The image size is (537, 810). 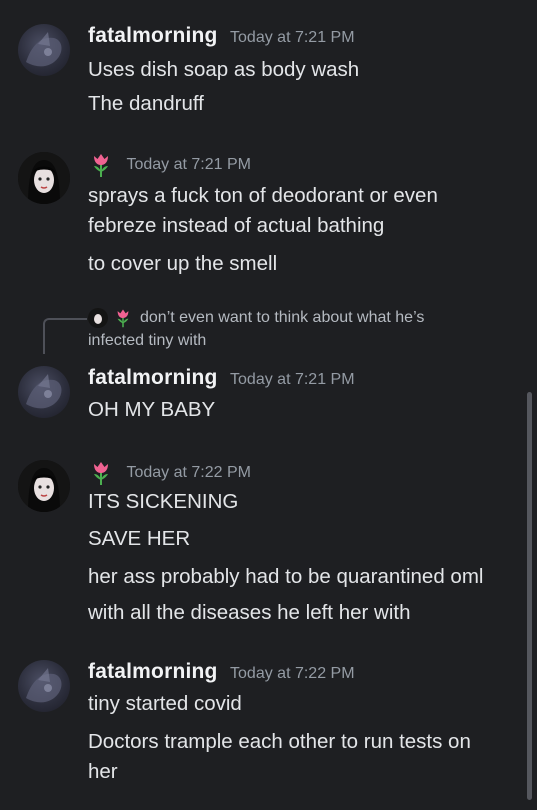 I want to click on message-text: with all the diseases he left her with, so click(x=249, y=612).